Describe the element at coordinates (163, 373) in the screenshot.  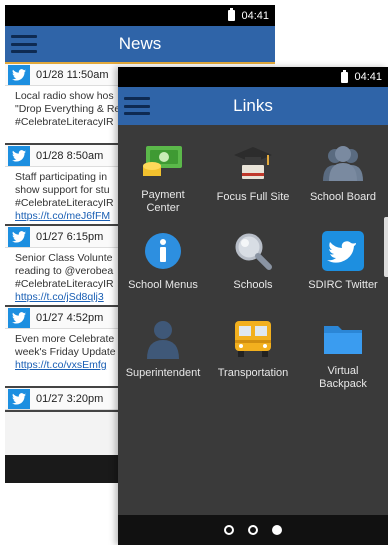
I see `tile-label: Superintendent` at that location.